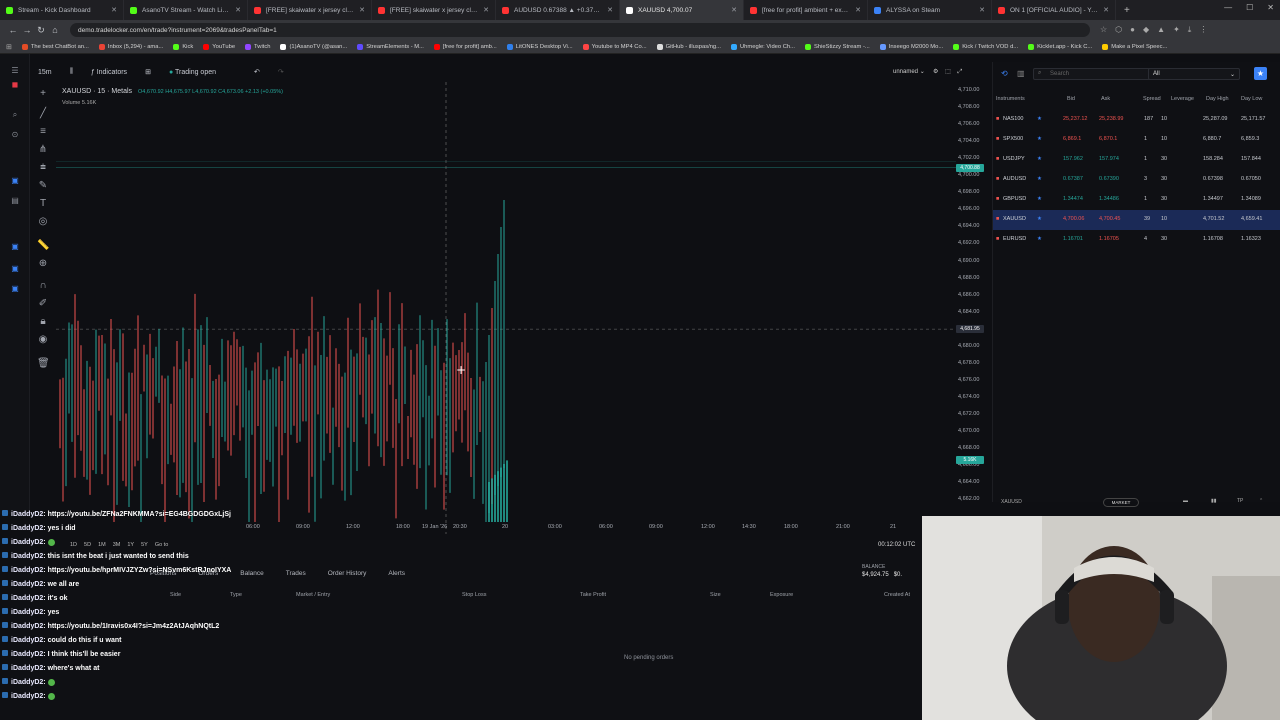 Image resolution: width=1280 pixels, height=720 pixels. I want to click on pitchfork-icon: ⋔, so click(43, 150).